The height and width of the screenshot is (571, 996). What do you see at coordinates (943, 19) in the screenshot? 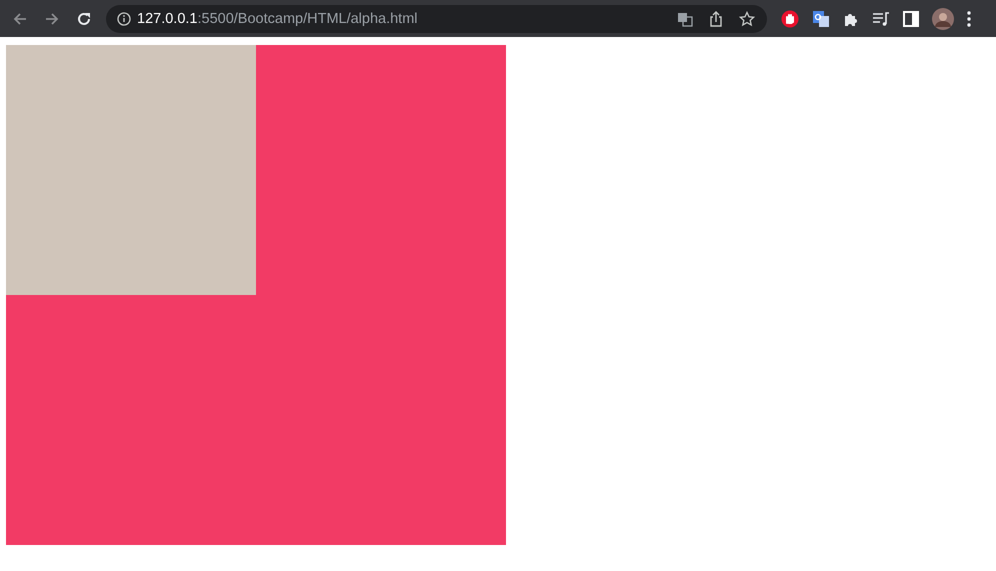
I see `avatar-icon` at bounding box center [943, 19].